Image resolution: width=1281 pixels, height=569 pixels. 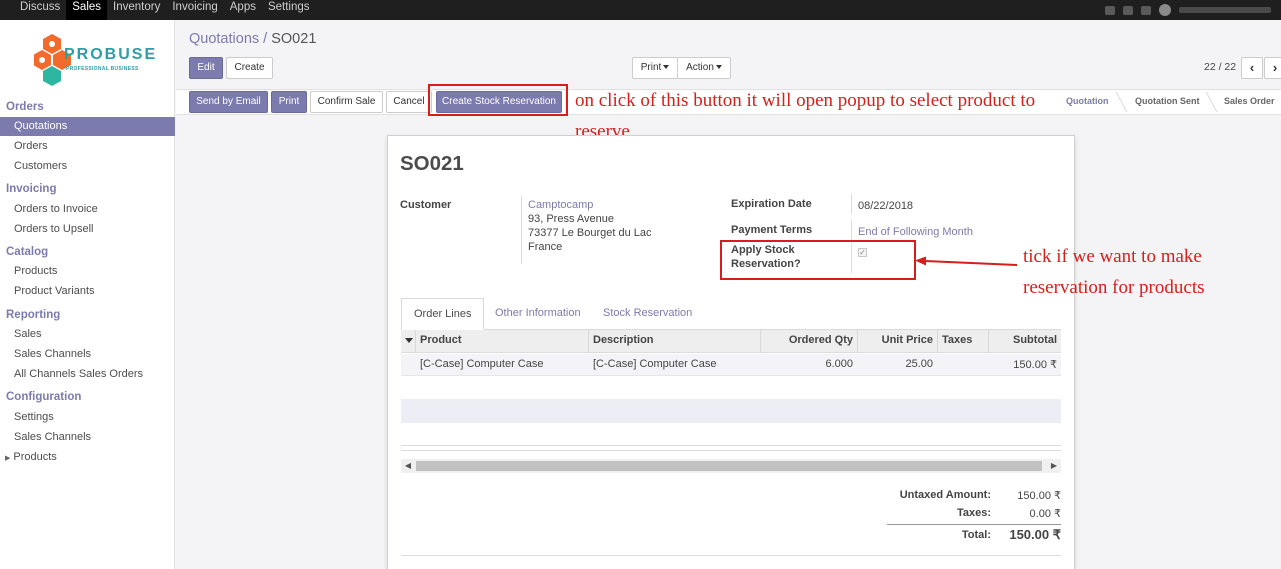 What do you see at coordinates (87, 126) in the screenshot?
I see `sidebar-item-quotations: Quotations` at bounding box center [87, 126].